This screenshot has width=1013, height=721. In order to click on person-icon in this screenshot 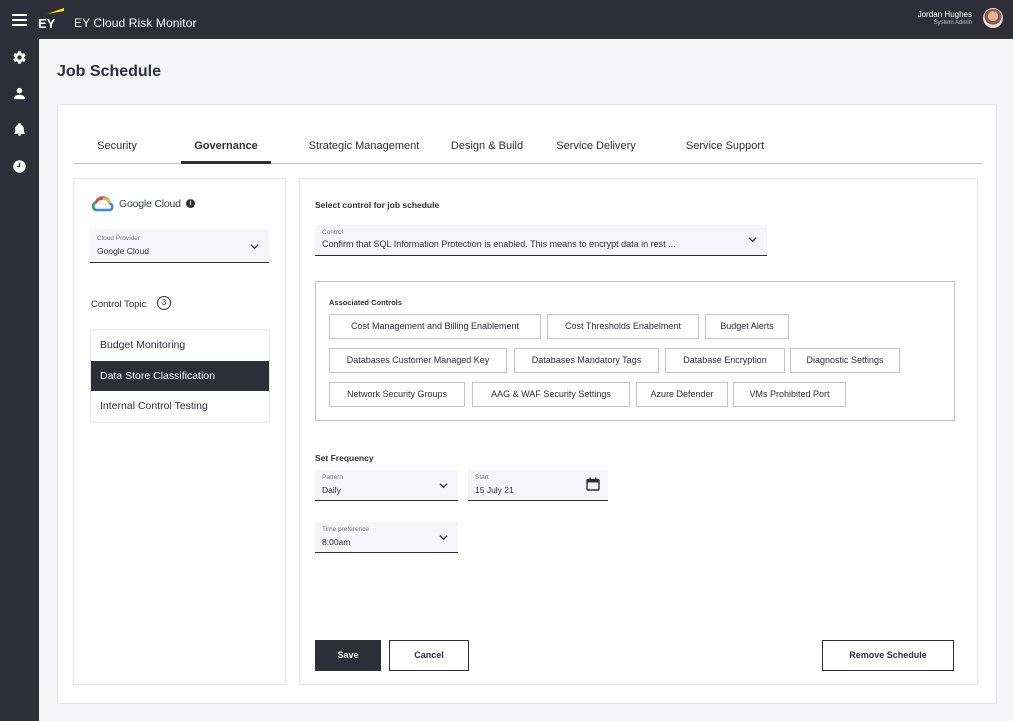, I will do `click(19, 93)`.